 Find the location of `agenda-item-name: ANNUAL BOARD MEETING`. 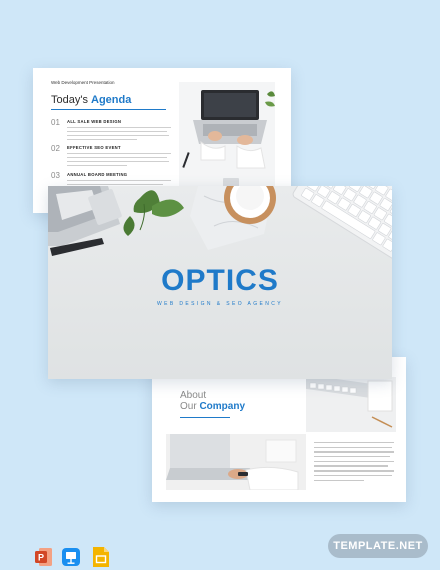

agenda-item-name: ANNUAL BOARD MEETING is located at coordinates (97, 174).